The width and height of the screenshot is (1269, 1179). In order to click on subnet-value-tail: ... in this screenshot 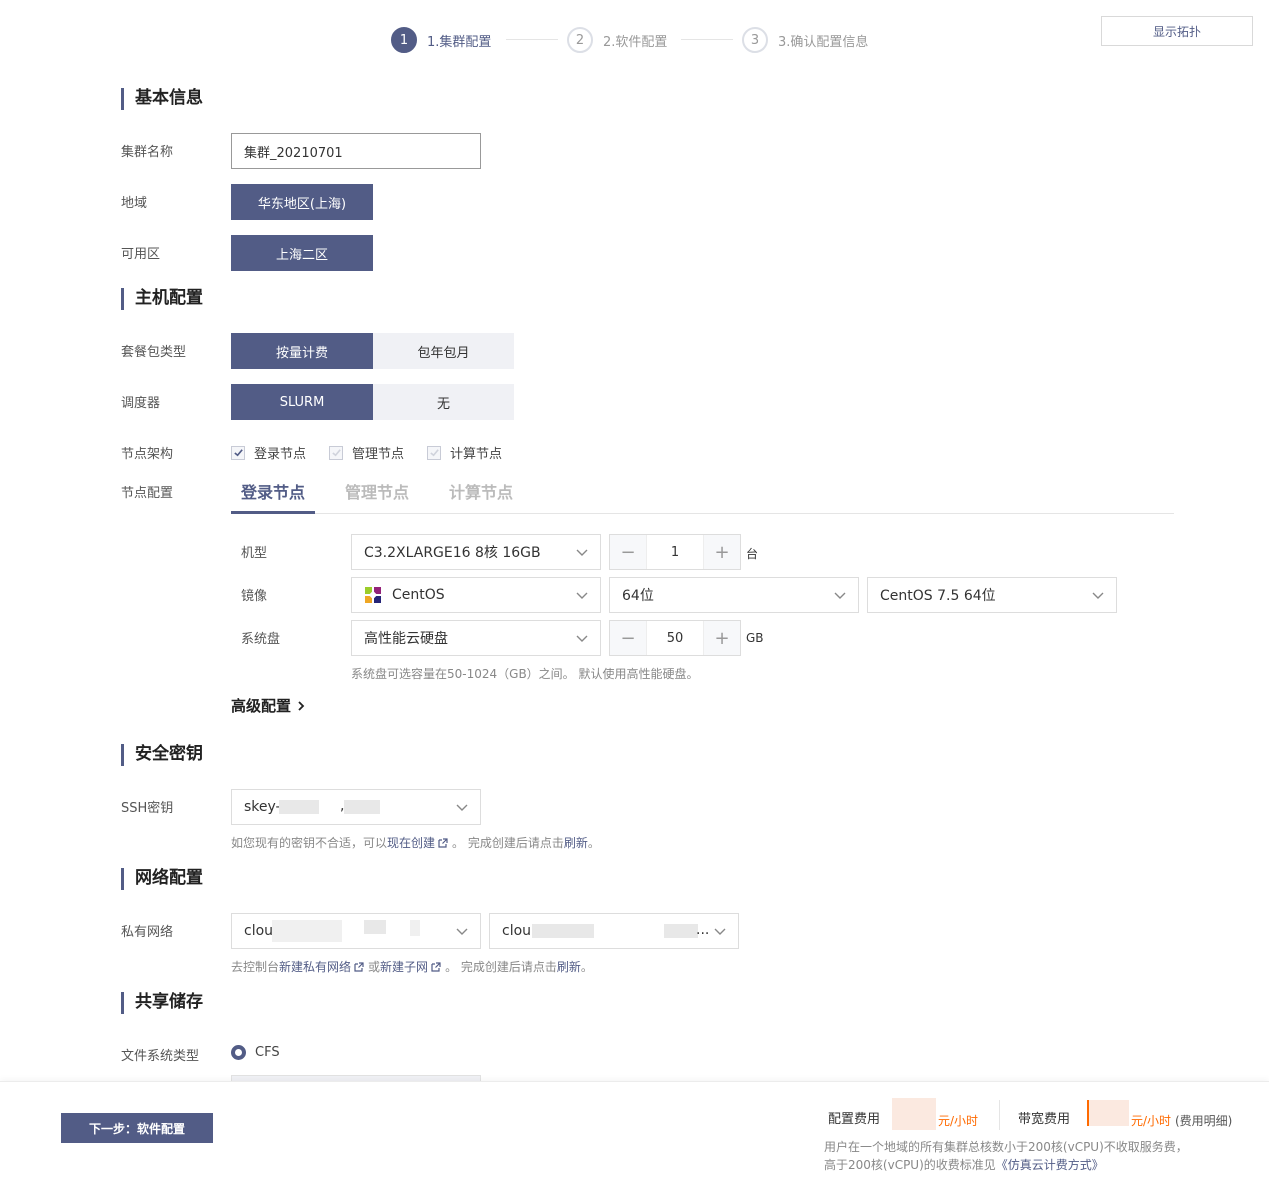, I will do `click(703, 930)`.